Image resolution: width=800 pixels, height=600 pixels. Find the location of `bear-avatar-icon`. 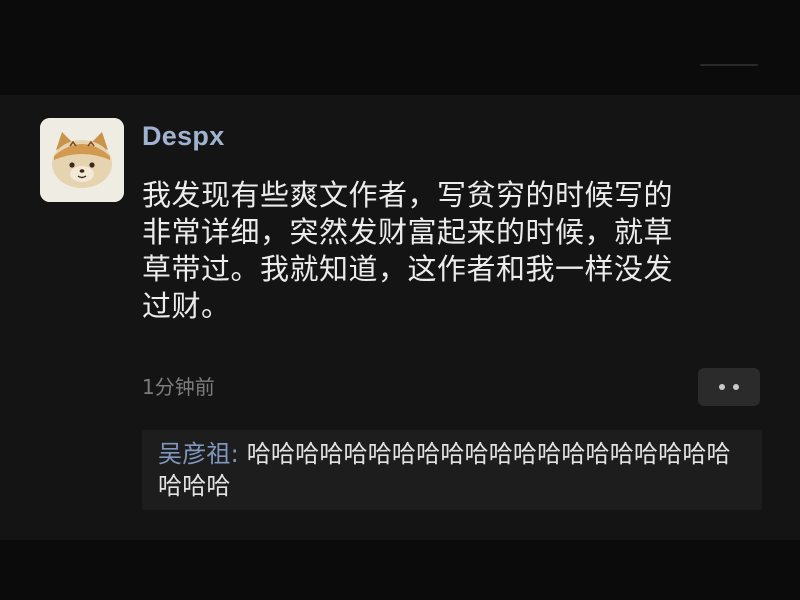

bear-avatar-icon is located at coordinates (82, 160).